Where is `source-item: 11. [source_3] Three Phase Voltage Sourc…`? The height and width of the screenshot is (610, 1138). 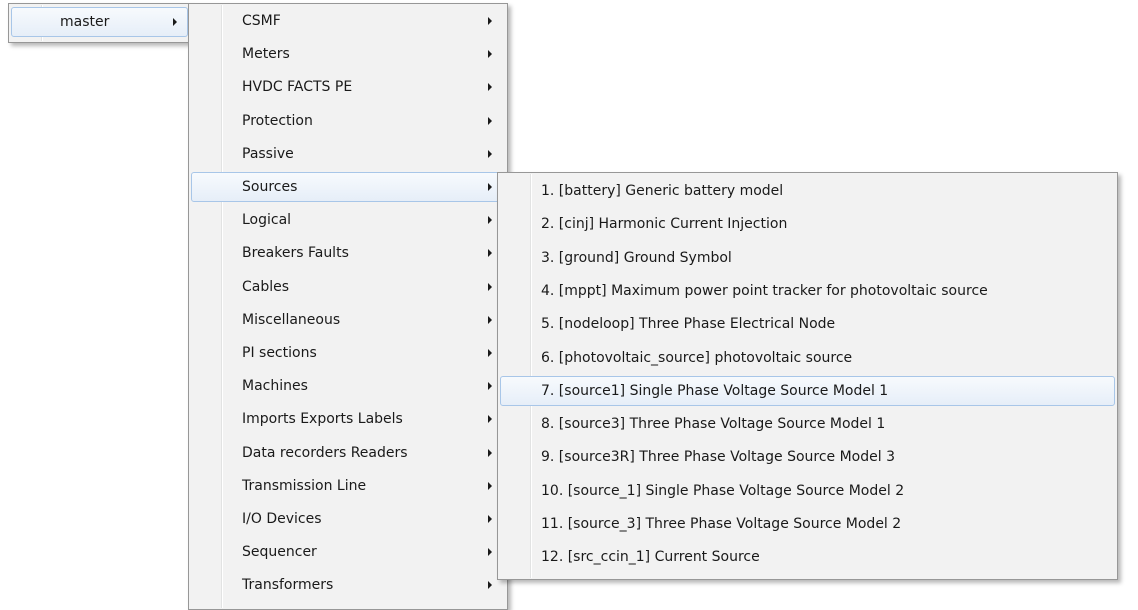 source-item: 11. [source_3] Three Phase Voltage Sourc… is located at coordinates (807, 524).